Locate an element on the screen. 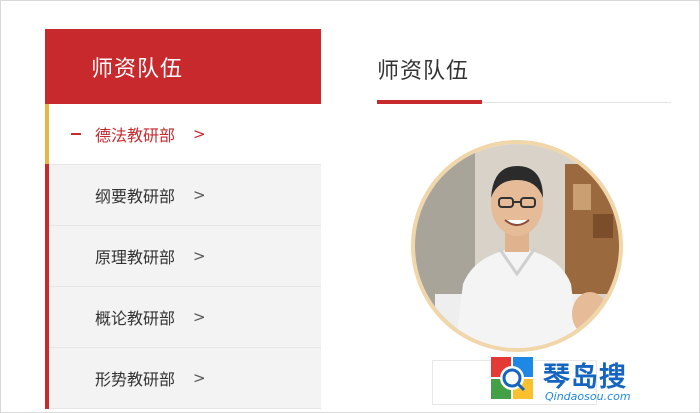 Image resolution: width=700 pixels, height=413 pixels. sidebar-item-gangyao: 纲要教研部 > is located at coordinates (185, 195).